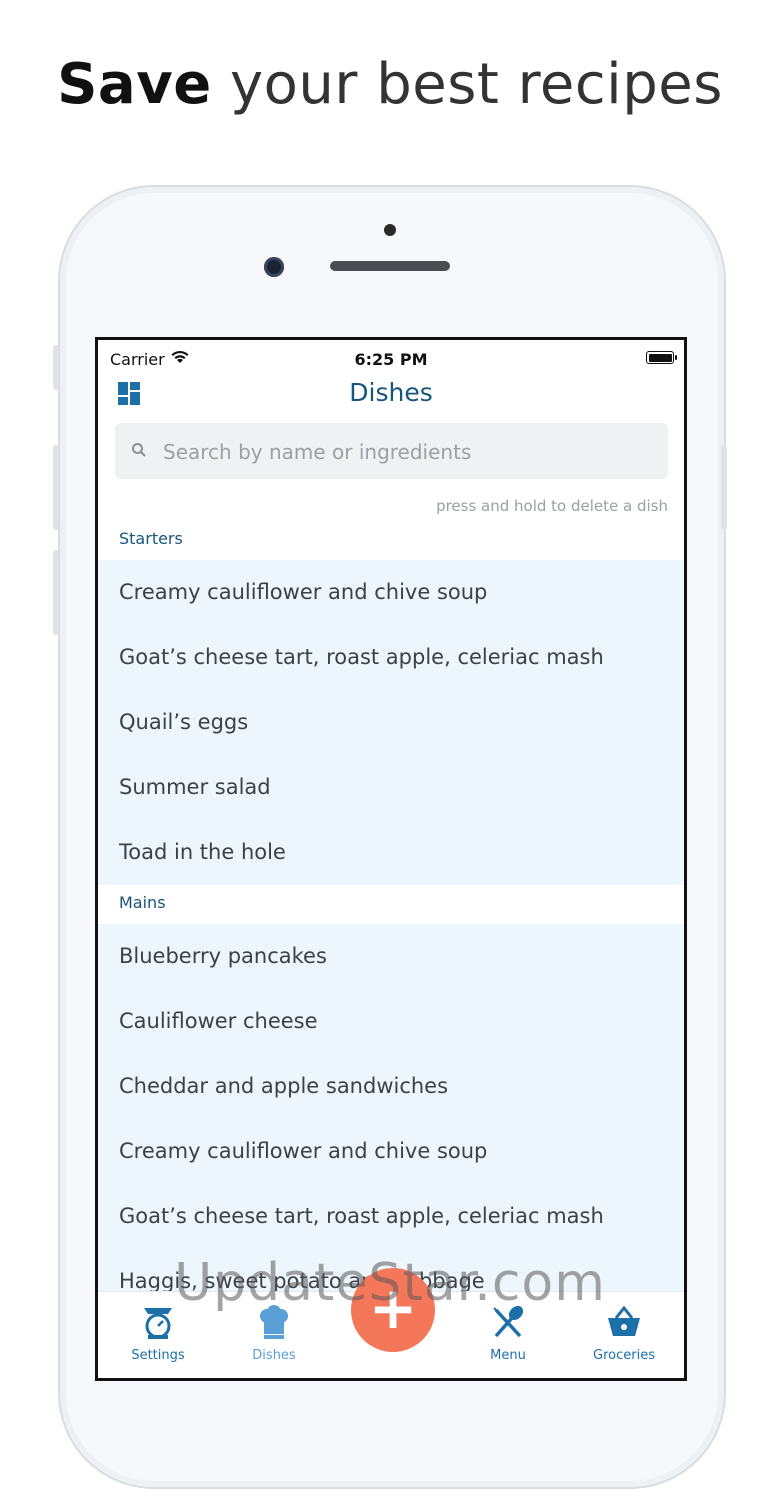 This screenshot has height=1489, width=780. Describe the element at coordinates (391, 1021) in the screenshot. I see `list-item: Cauliflower cheese` at that location.